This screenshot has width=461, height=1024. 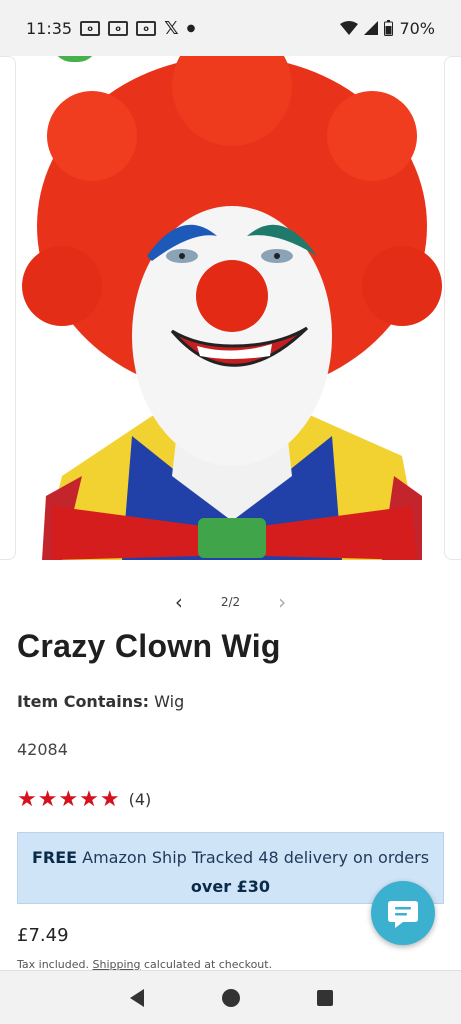 What do you see at coordinates (83, 701) in the screenshot?
I see `item-contains-label: Item Contains:` at bounding box center [83, 701].